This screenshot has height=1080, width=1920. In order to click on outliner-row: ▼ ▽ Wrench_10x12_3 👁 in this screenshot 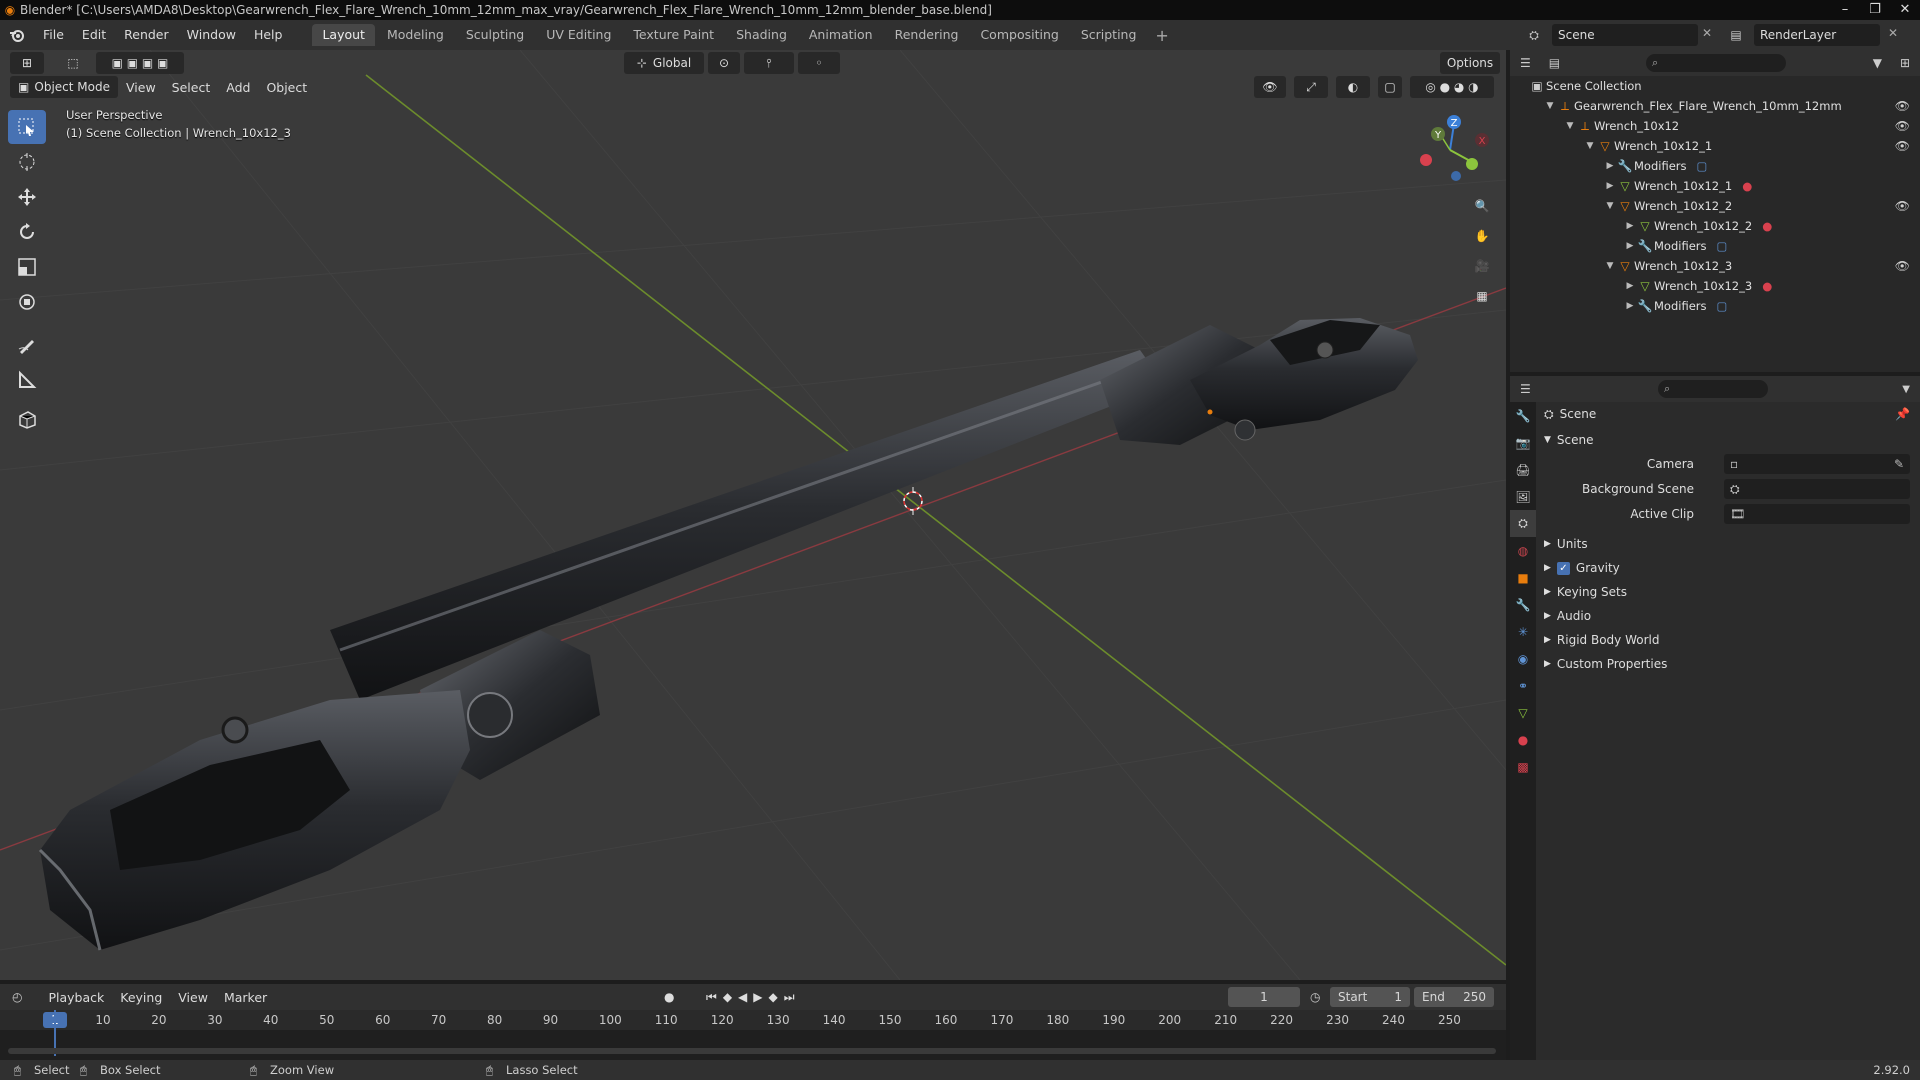, I will do `click(1715, 266)`.